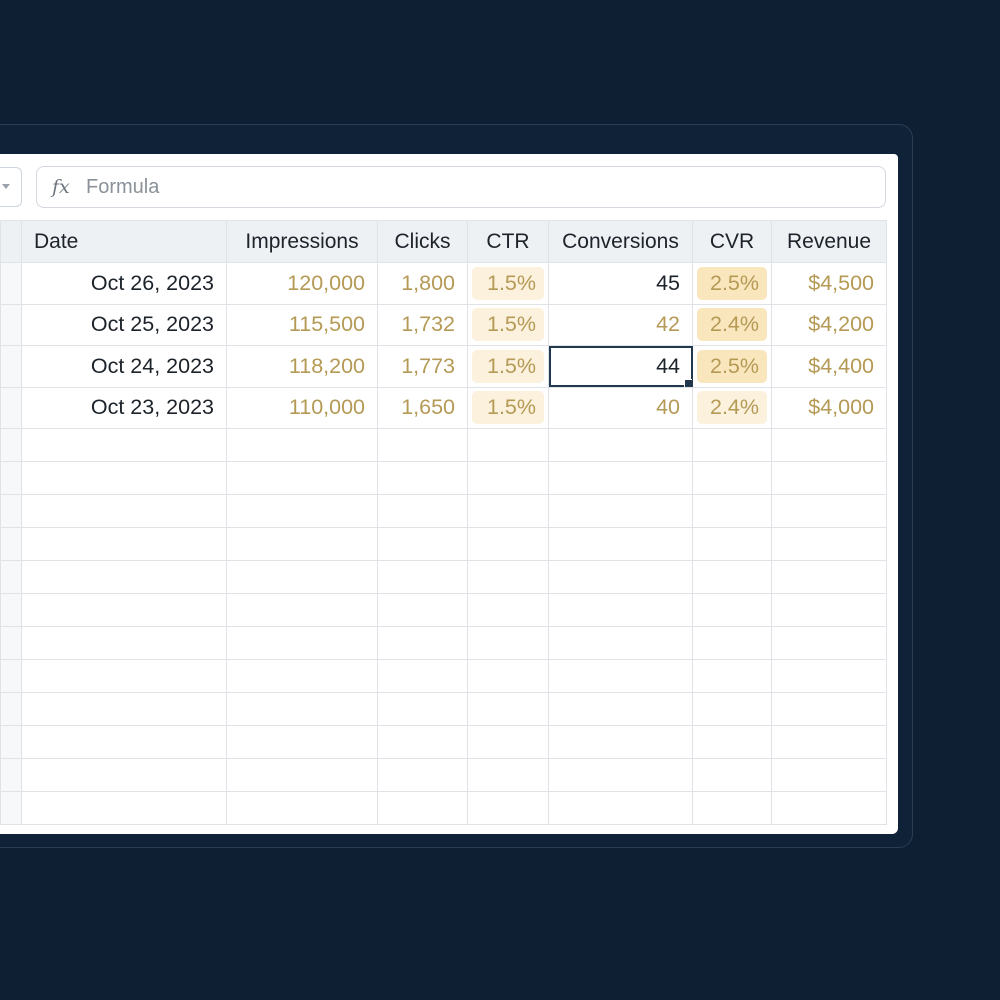  What do you see at coordinates (620, 324) in the screenshot?
I see `cell-conversions: 42` at bounding box center [620, 324].